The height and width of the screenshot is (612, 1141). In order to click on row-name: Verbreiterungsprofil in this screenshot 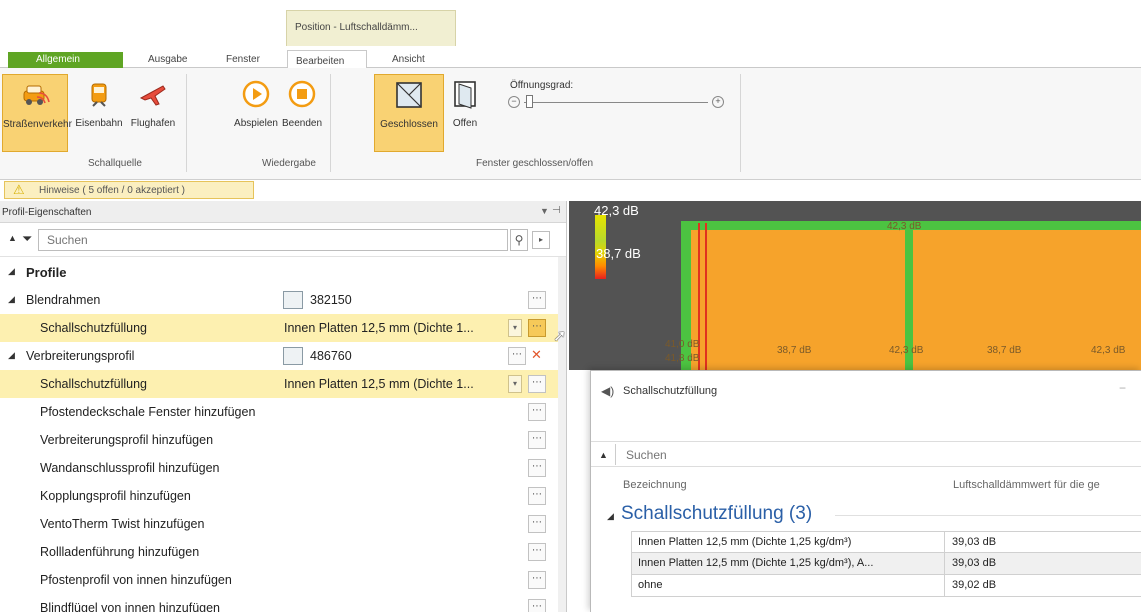, I will do `click(80, 356)`.